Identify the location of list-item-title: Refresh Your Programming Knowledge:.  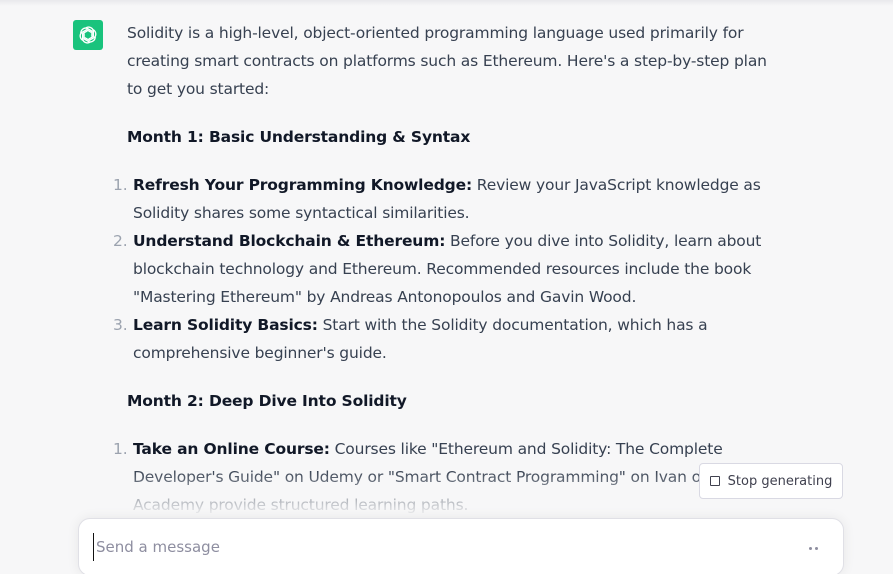
(303, 185).